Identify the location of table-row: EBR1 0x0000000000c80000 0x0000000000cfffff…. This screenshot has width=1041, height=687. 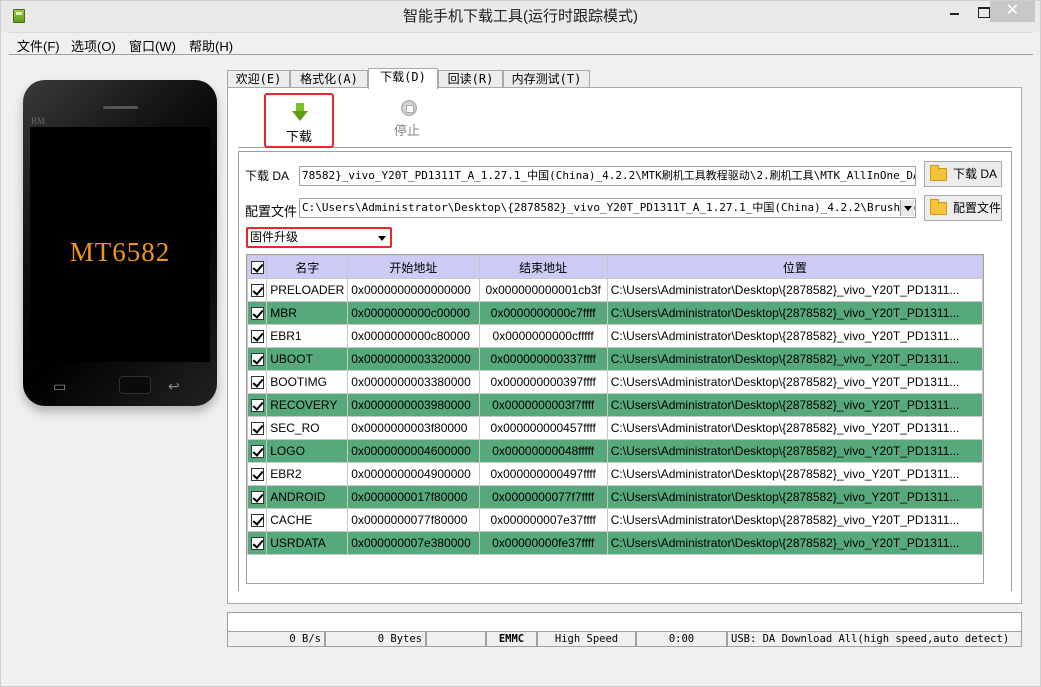
(615, 336).